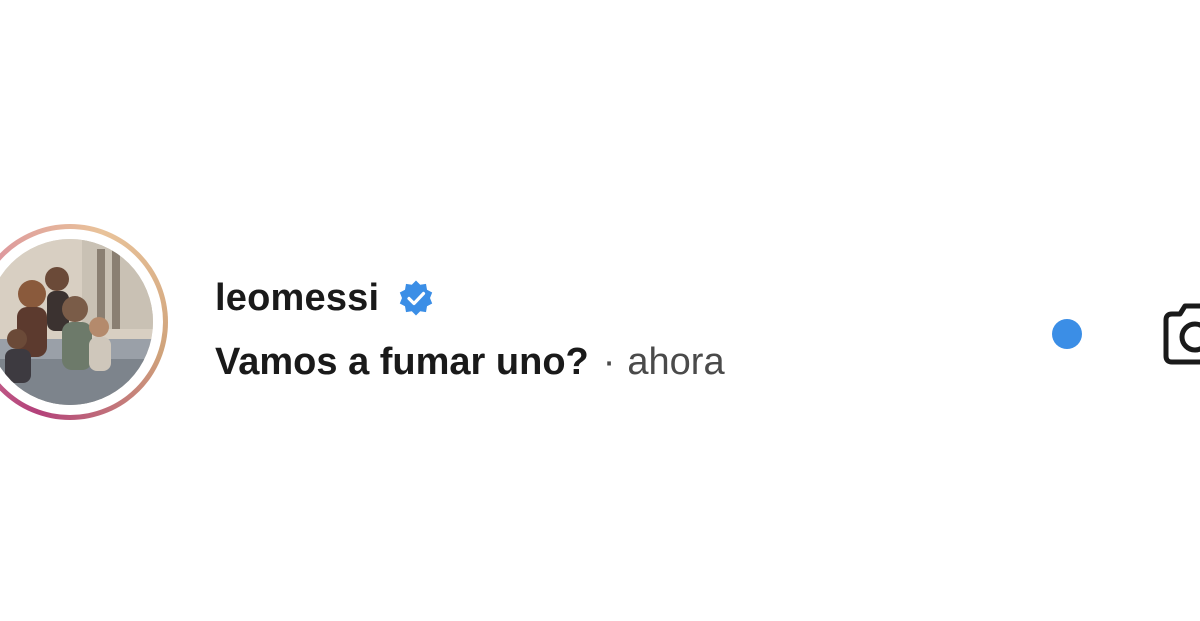 This screenshot has width=1200, height=621. Describe the element at coordinates (416, 298) in the screenshot. I see `verified-badge-icon` at that location.